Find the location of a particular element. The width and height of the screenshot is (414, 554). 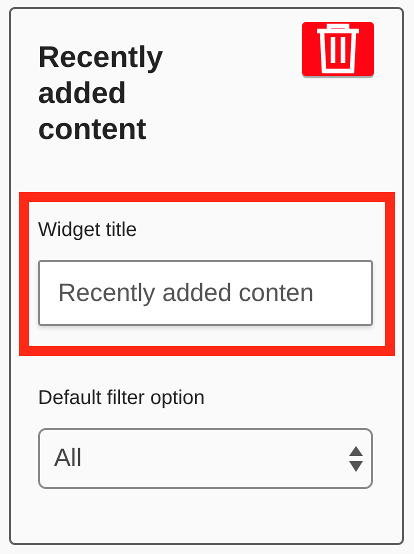

field-label: Default filter option is located at coordinates (122, 398).